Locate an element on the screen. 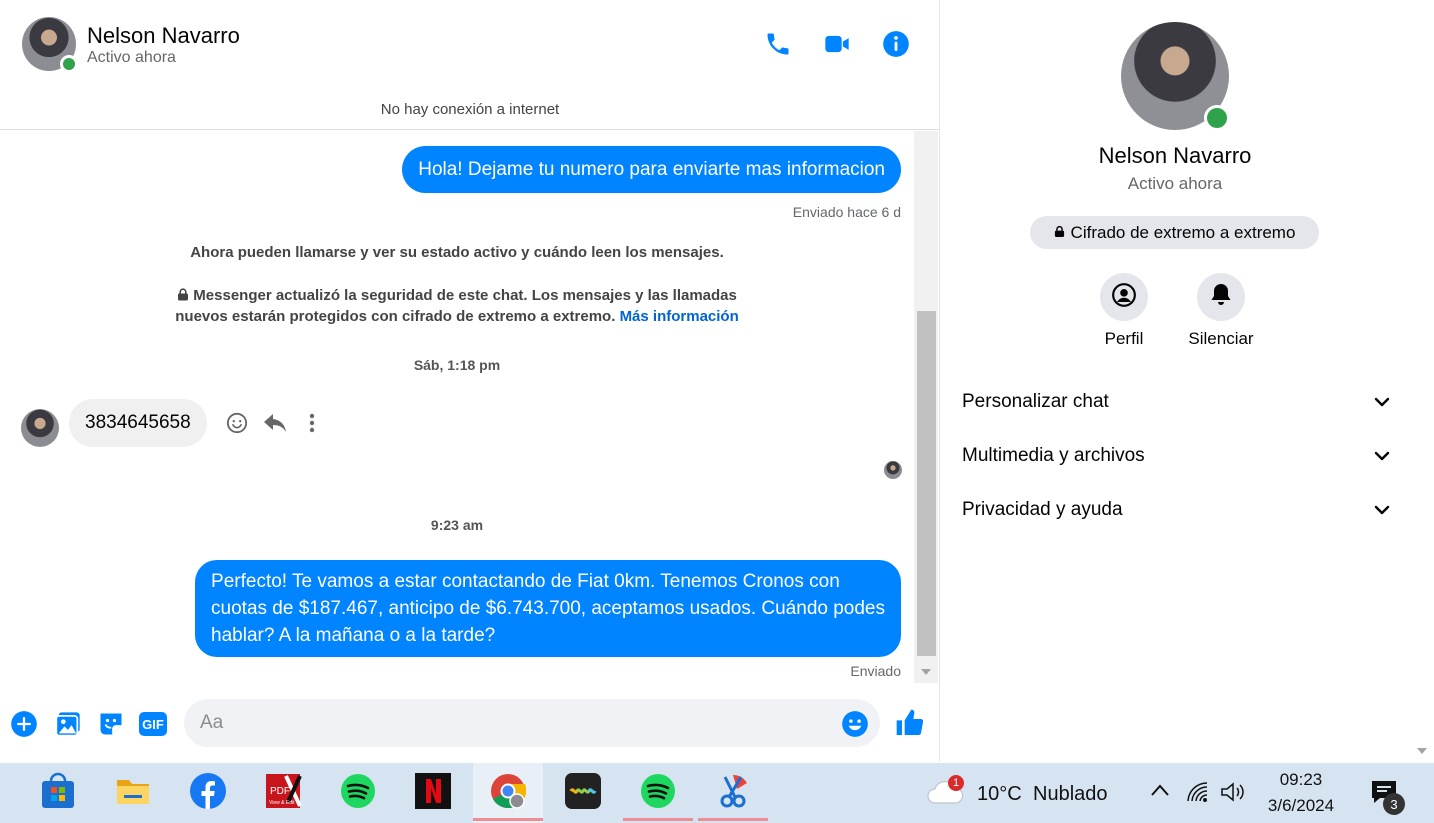  scrollbar-thumb is located at coordinates (926, 483).